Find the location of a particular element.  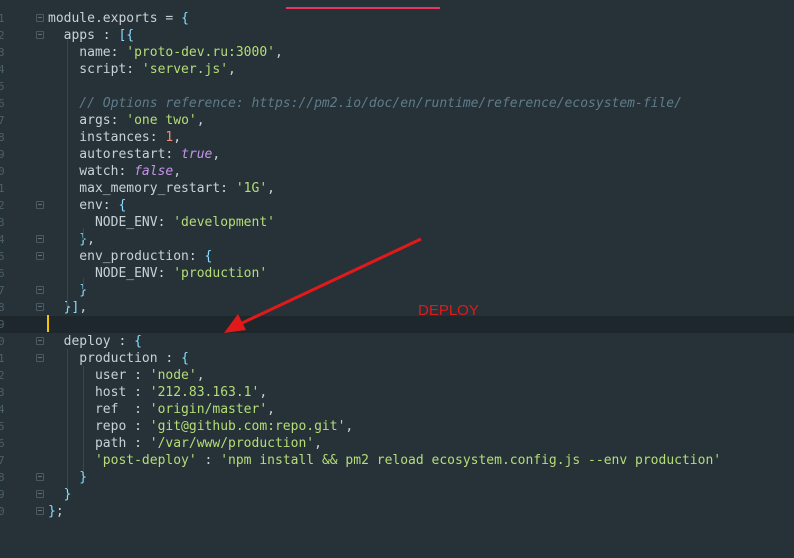

annotation-arrow is located at coordinates (323, 285).